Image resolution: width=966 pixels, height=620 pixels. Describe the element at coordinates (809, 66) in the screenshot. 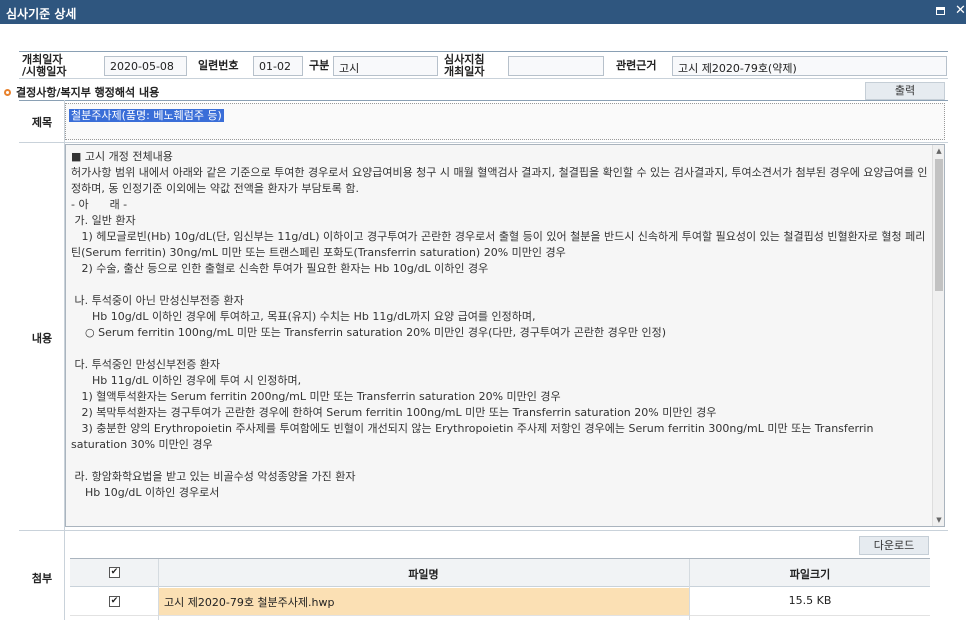

I see `basis-field: 고시 제2020-79호(약제)` at that location.